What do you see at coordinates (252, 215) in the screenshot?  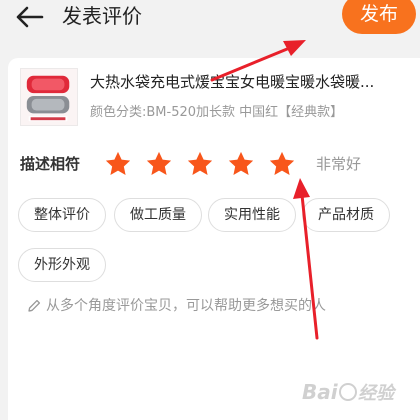 I see `review-tag: 实用性能` at bounding box center [252, 215].